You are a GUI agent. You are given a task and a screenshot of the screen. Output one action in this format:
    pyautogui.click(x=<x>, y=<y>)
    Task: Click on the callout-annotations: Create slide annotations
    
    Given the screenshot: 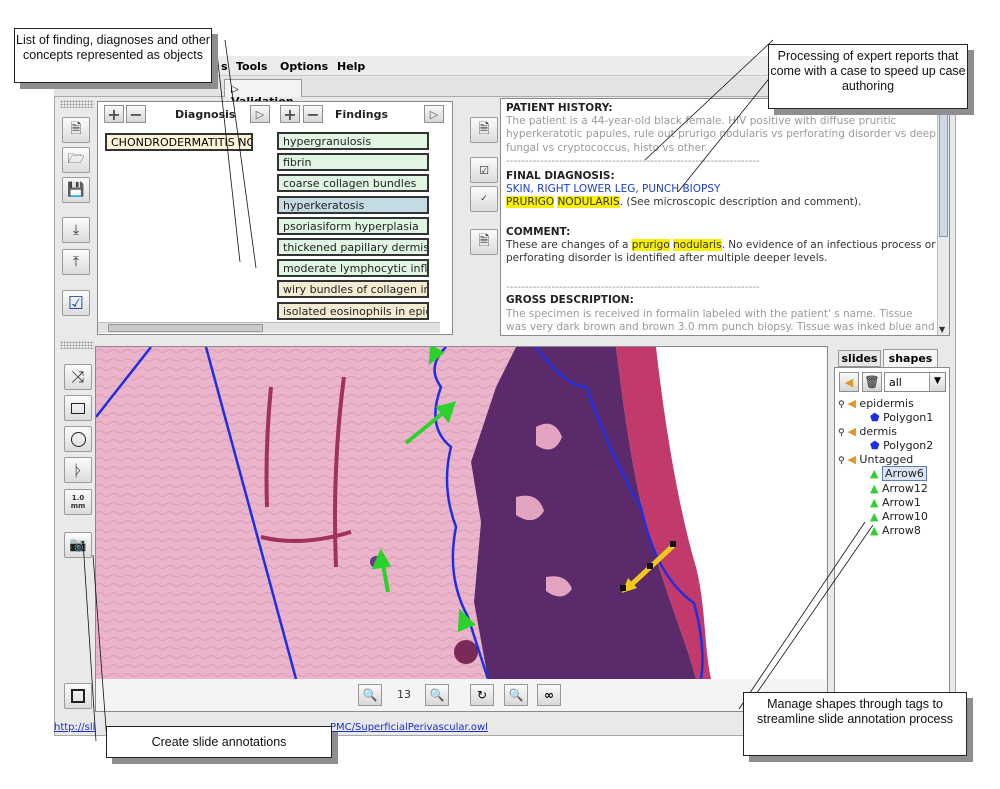 What is the action you would take?
    pyautogui.click(x=219, y=742)
    